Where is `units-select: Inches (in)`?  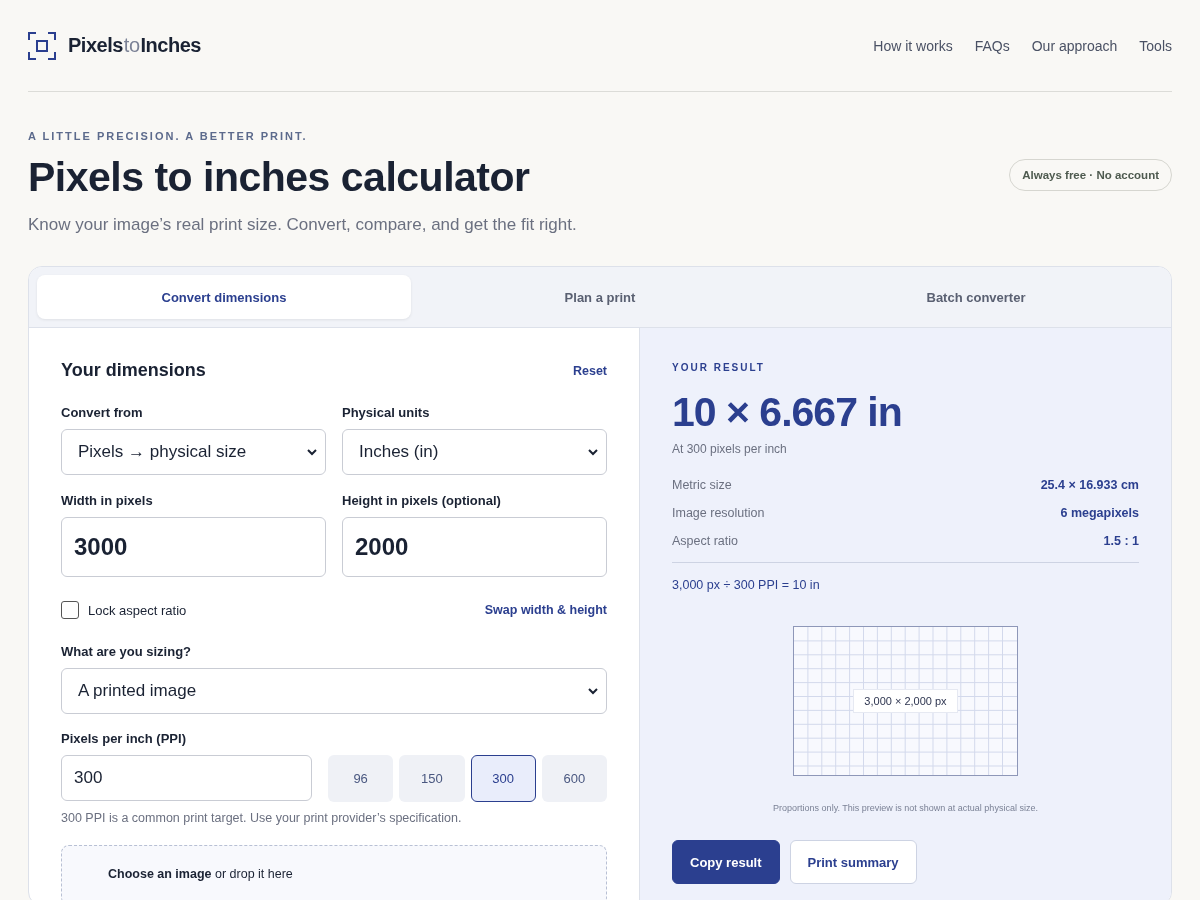 units-select: Inches (in) is located at coordinates (474, 452).